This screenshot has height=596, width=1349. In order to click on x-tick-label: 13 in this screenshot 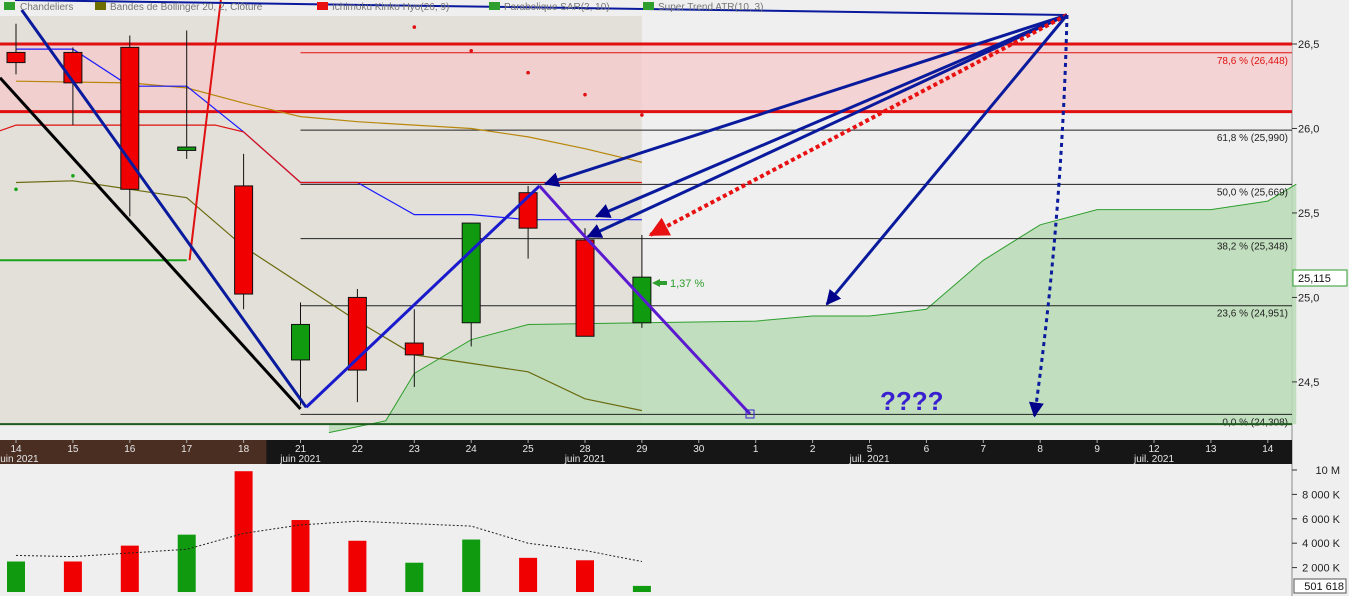, I will do `click(1211, 449)`.